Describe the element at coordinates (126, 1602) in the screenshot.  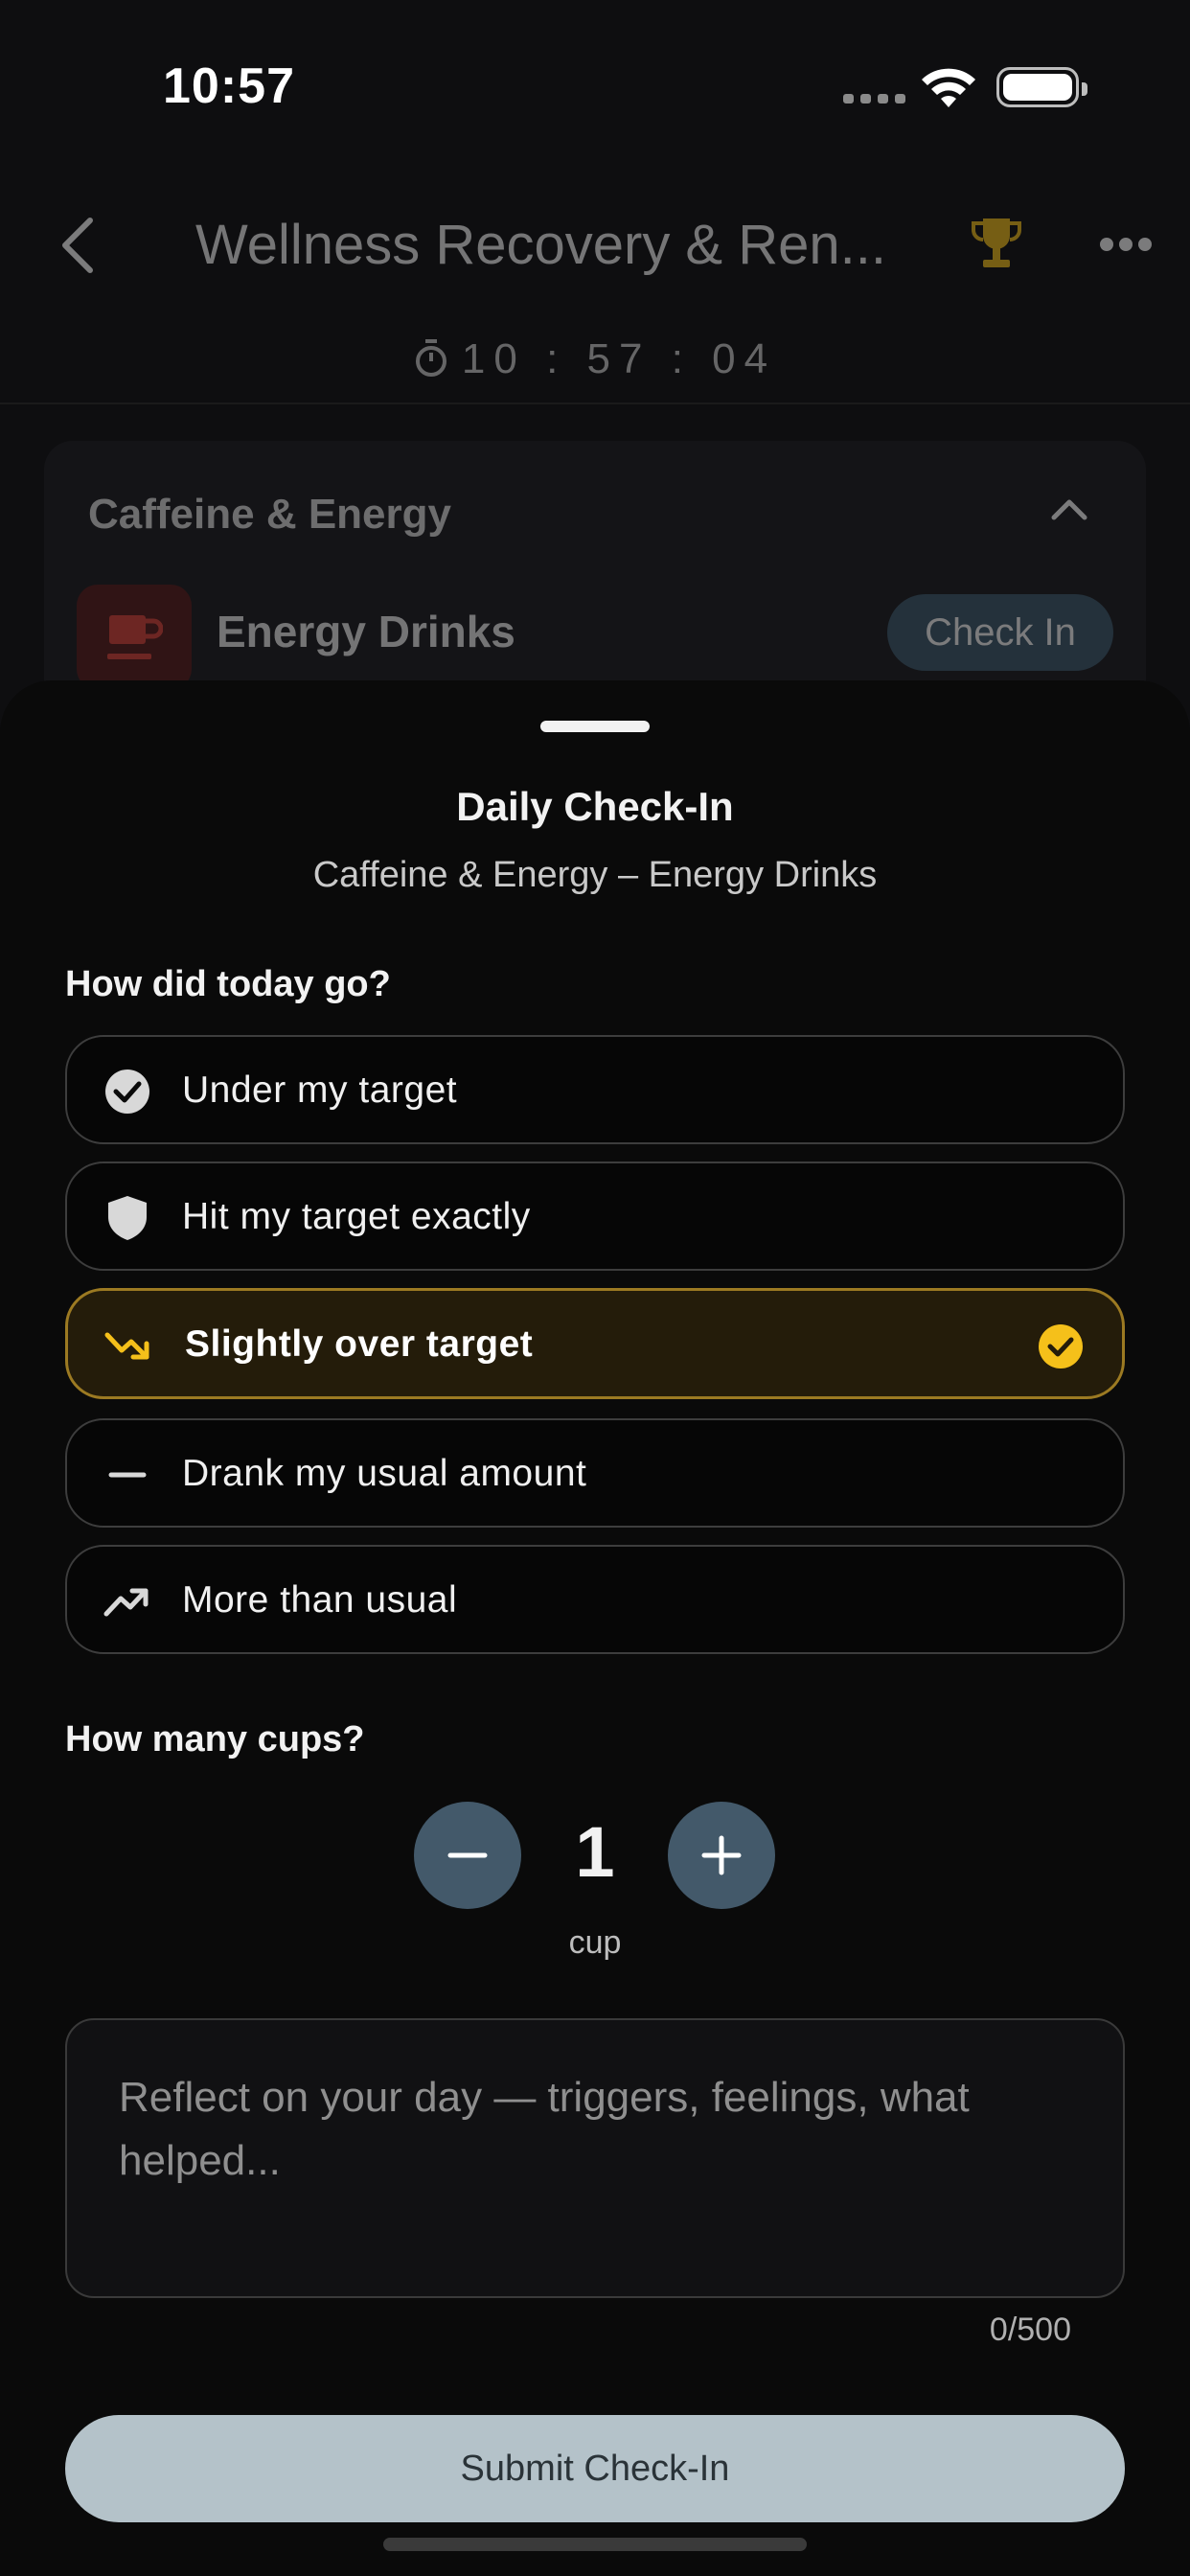
I see `trending-up-icon` at that location.